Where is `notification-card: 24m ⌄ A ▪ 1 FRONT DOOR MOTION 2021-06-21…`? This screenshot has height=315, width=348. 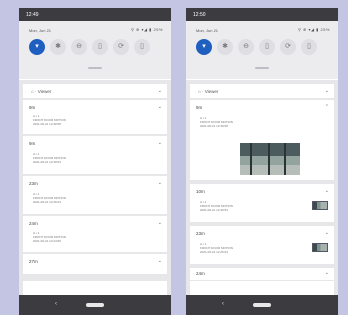 notification-card: 24m ⌄ A ▪ 1 FRONT DOOR MOTION 2021-06-21… is located at coordinates (95, 234).